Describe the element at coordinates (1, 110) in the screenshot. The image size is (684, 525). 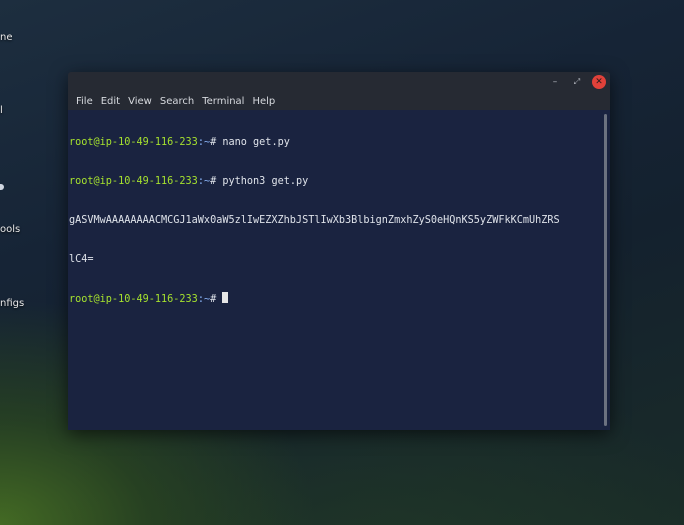
I see `desktop-icon-label-2: l` at that location.